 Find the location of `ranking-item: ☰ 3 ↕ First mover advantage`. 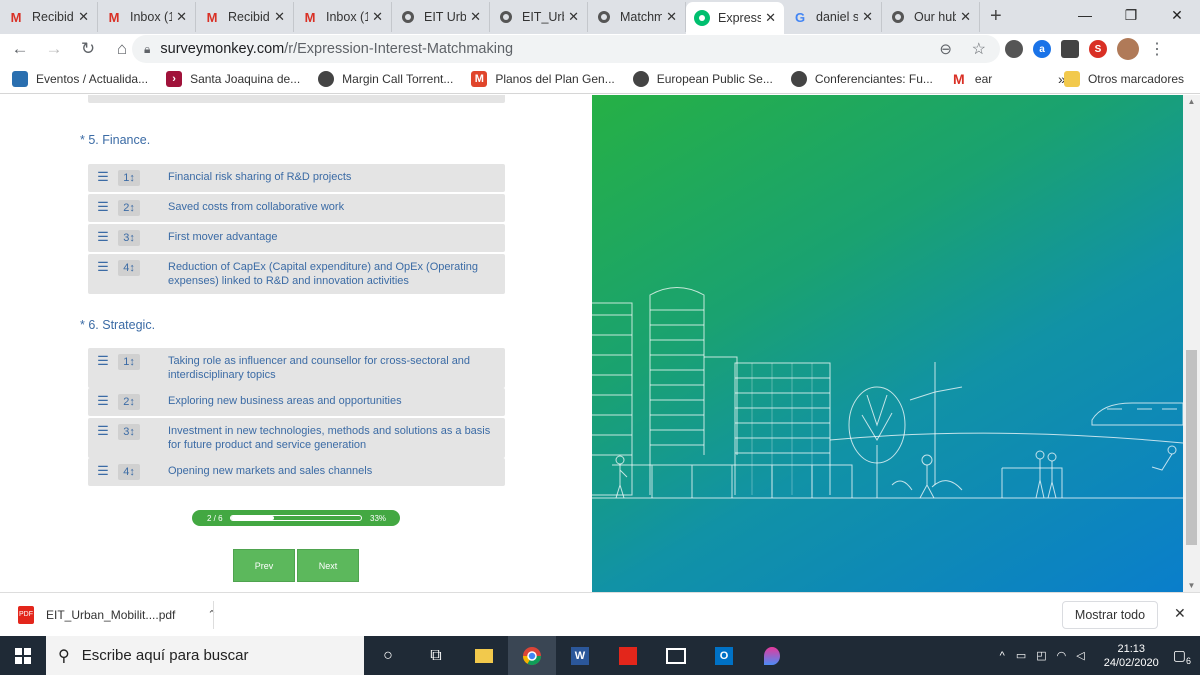

ranking-item: ☰ 3 ↕ First mover advantage is located at coordinates (296, 238).